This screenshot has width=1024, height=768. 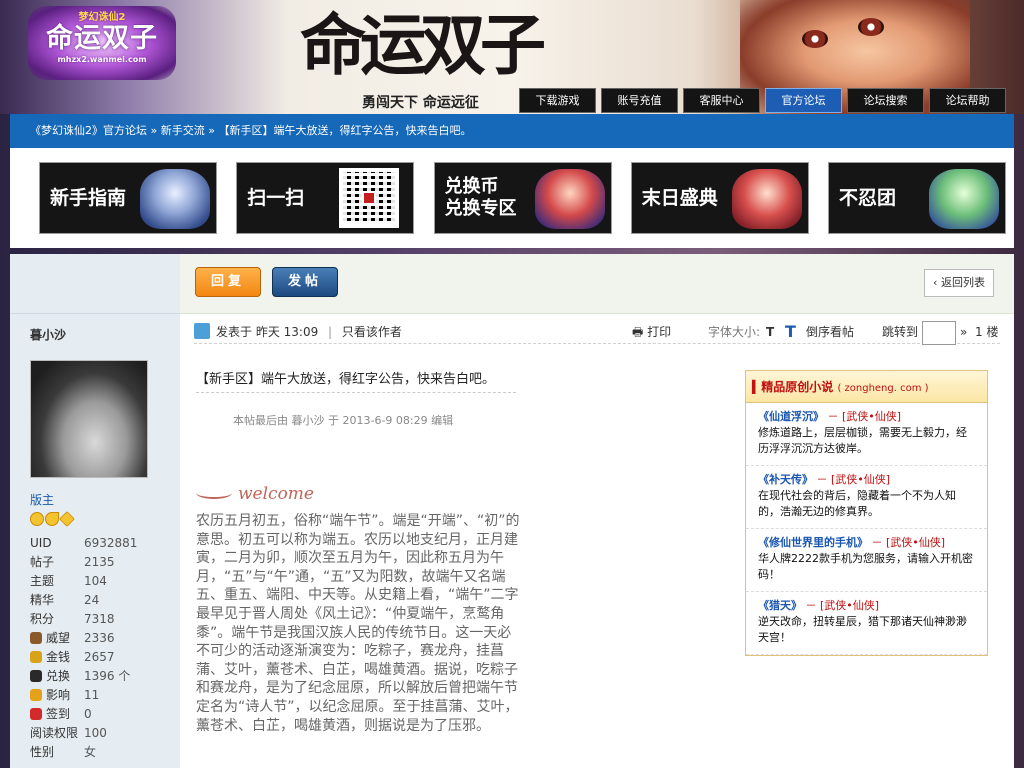 What do you see at coordinates (57, 657) in the screenshot?
I see `stat-label: 金钱` at bounding box center [57, 657].